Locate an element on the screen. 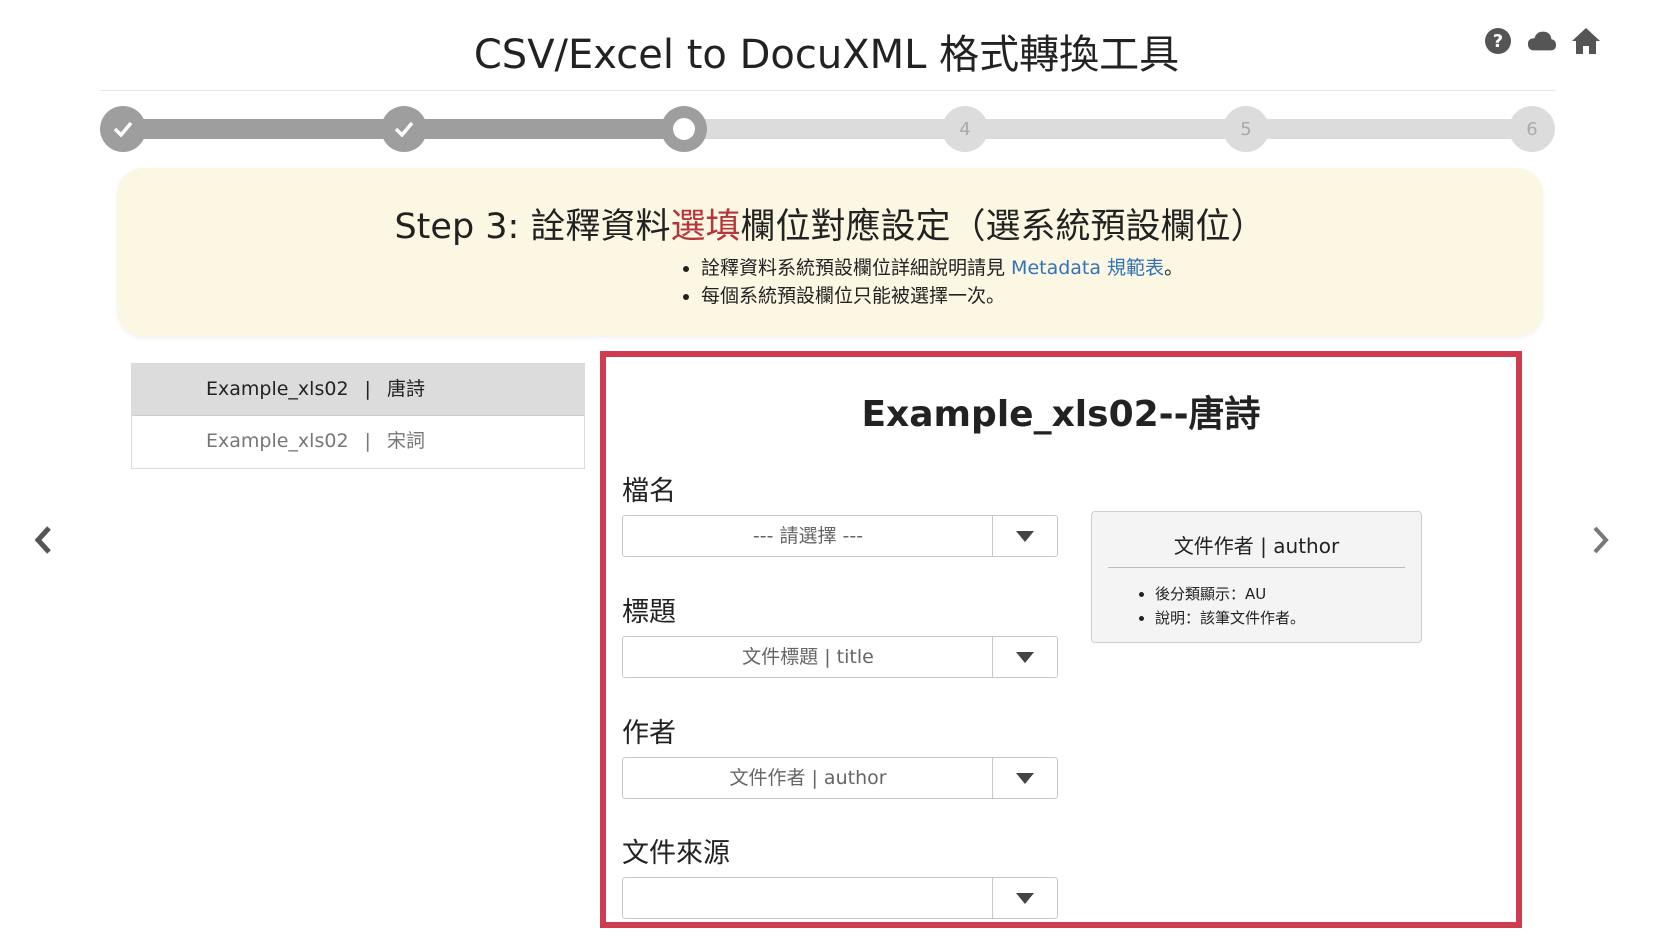 The image size is (1653, 948). page-title: CSV/Excel to DocuXML 格式轉換工具 is located at coordinates (826, 55).